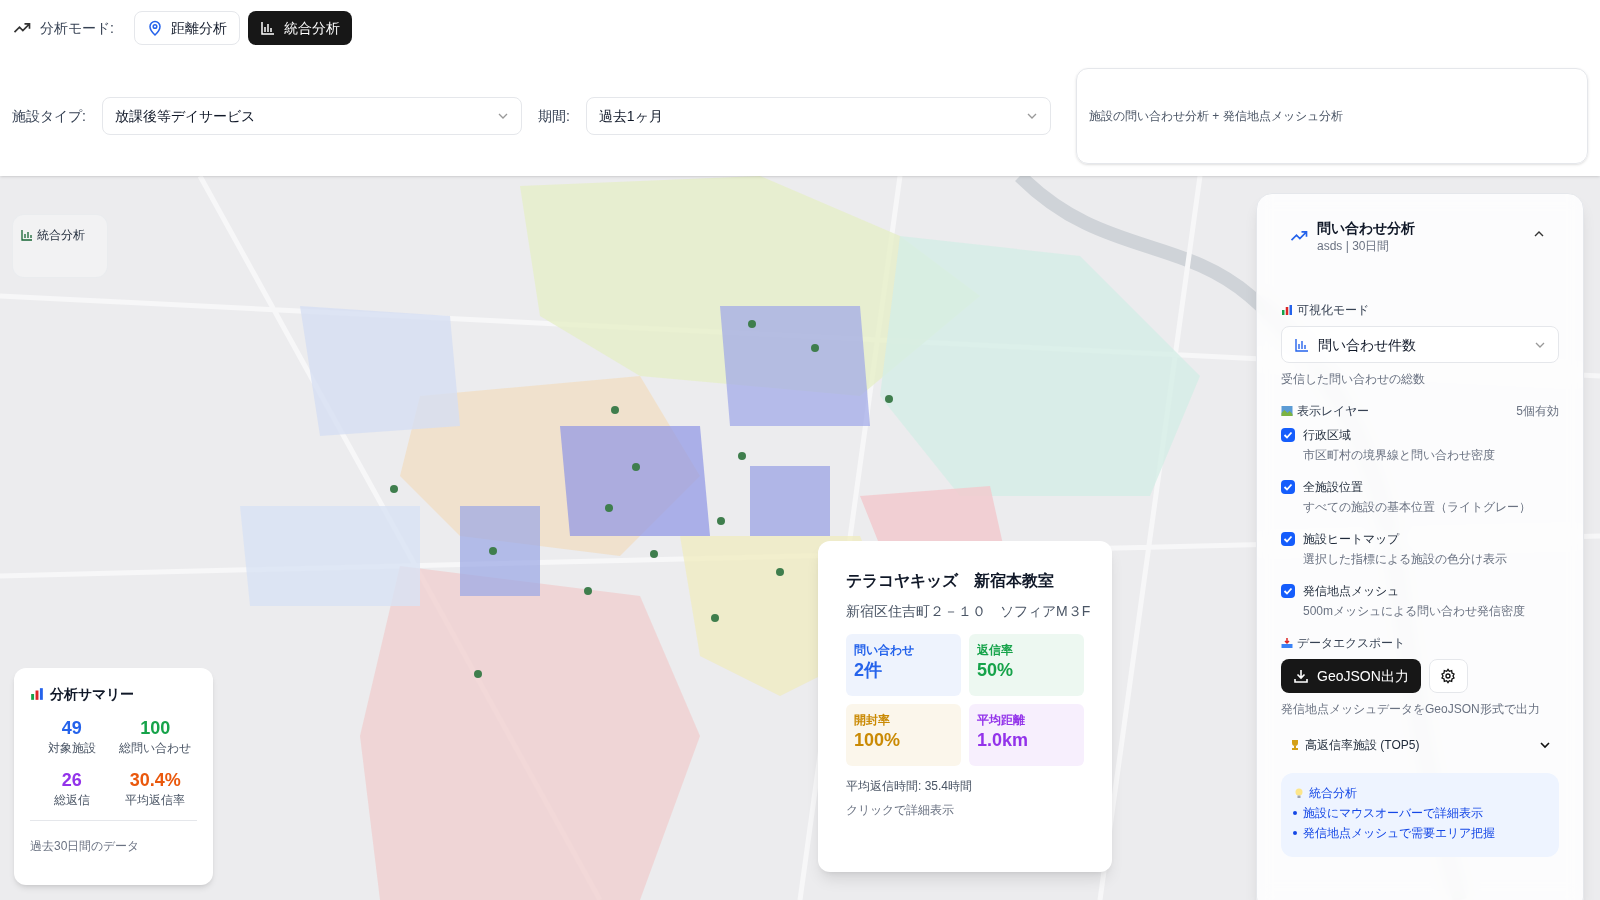 Image resolution: width=1600 pixels, height=900 pixels. What do you see at coordinates (71, 780) in the screenshot?
I see `stat-value: 26` at bounding box center [71, 780].